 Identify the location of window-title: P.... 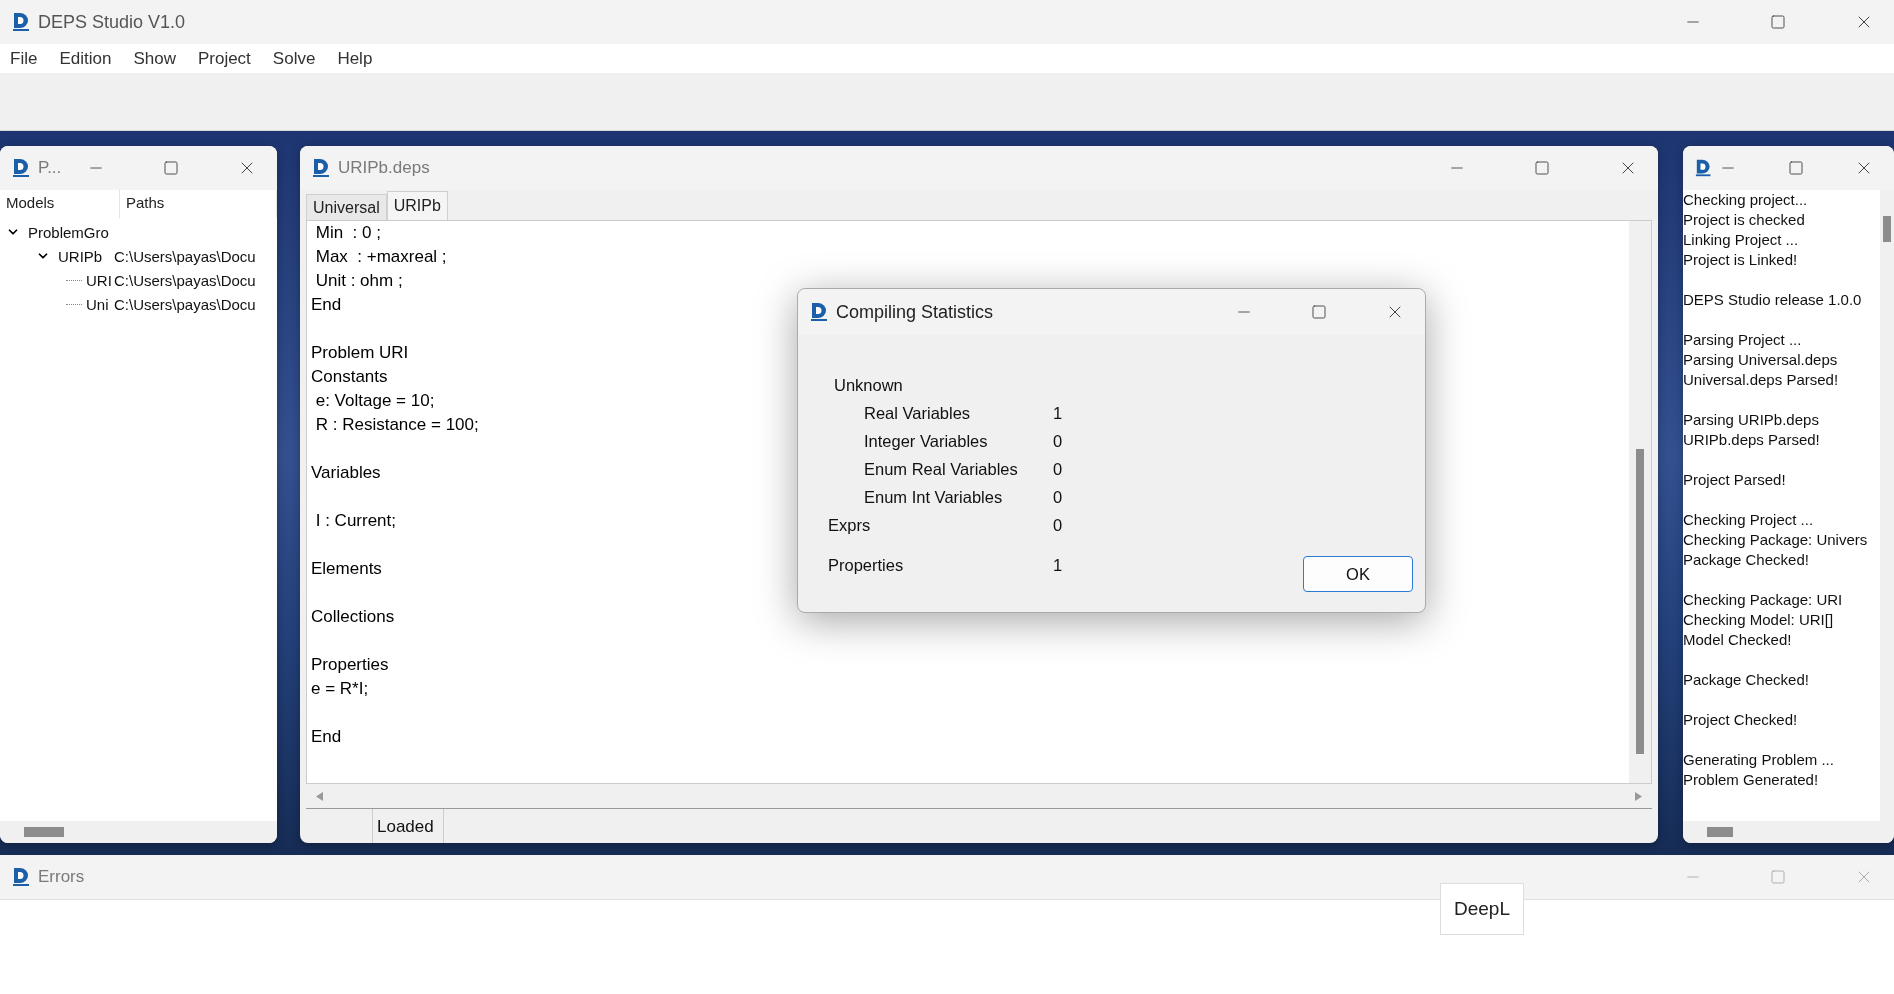
(50, 168).